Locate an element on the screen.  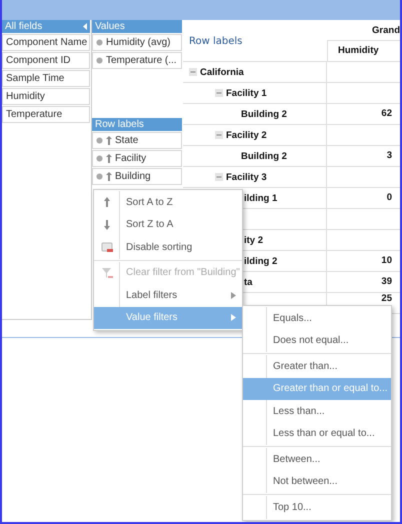
field-item: Temperature is located at coordinates (46, 114).